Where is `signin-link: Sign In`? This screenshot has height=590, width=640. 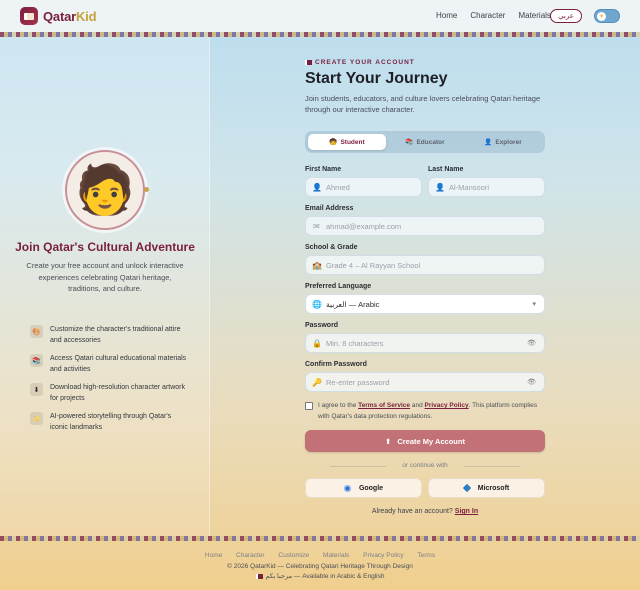
signin-link: Sign In is located at coordinates (466, 511).